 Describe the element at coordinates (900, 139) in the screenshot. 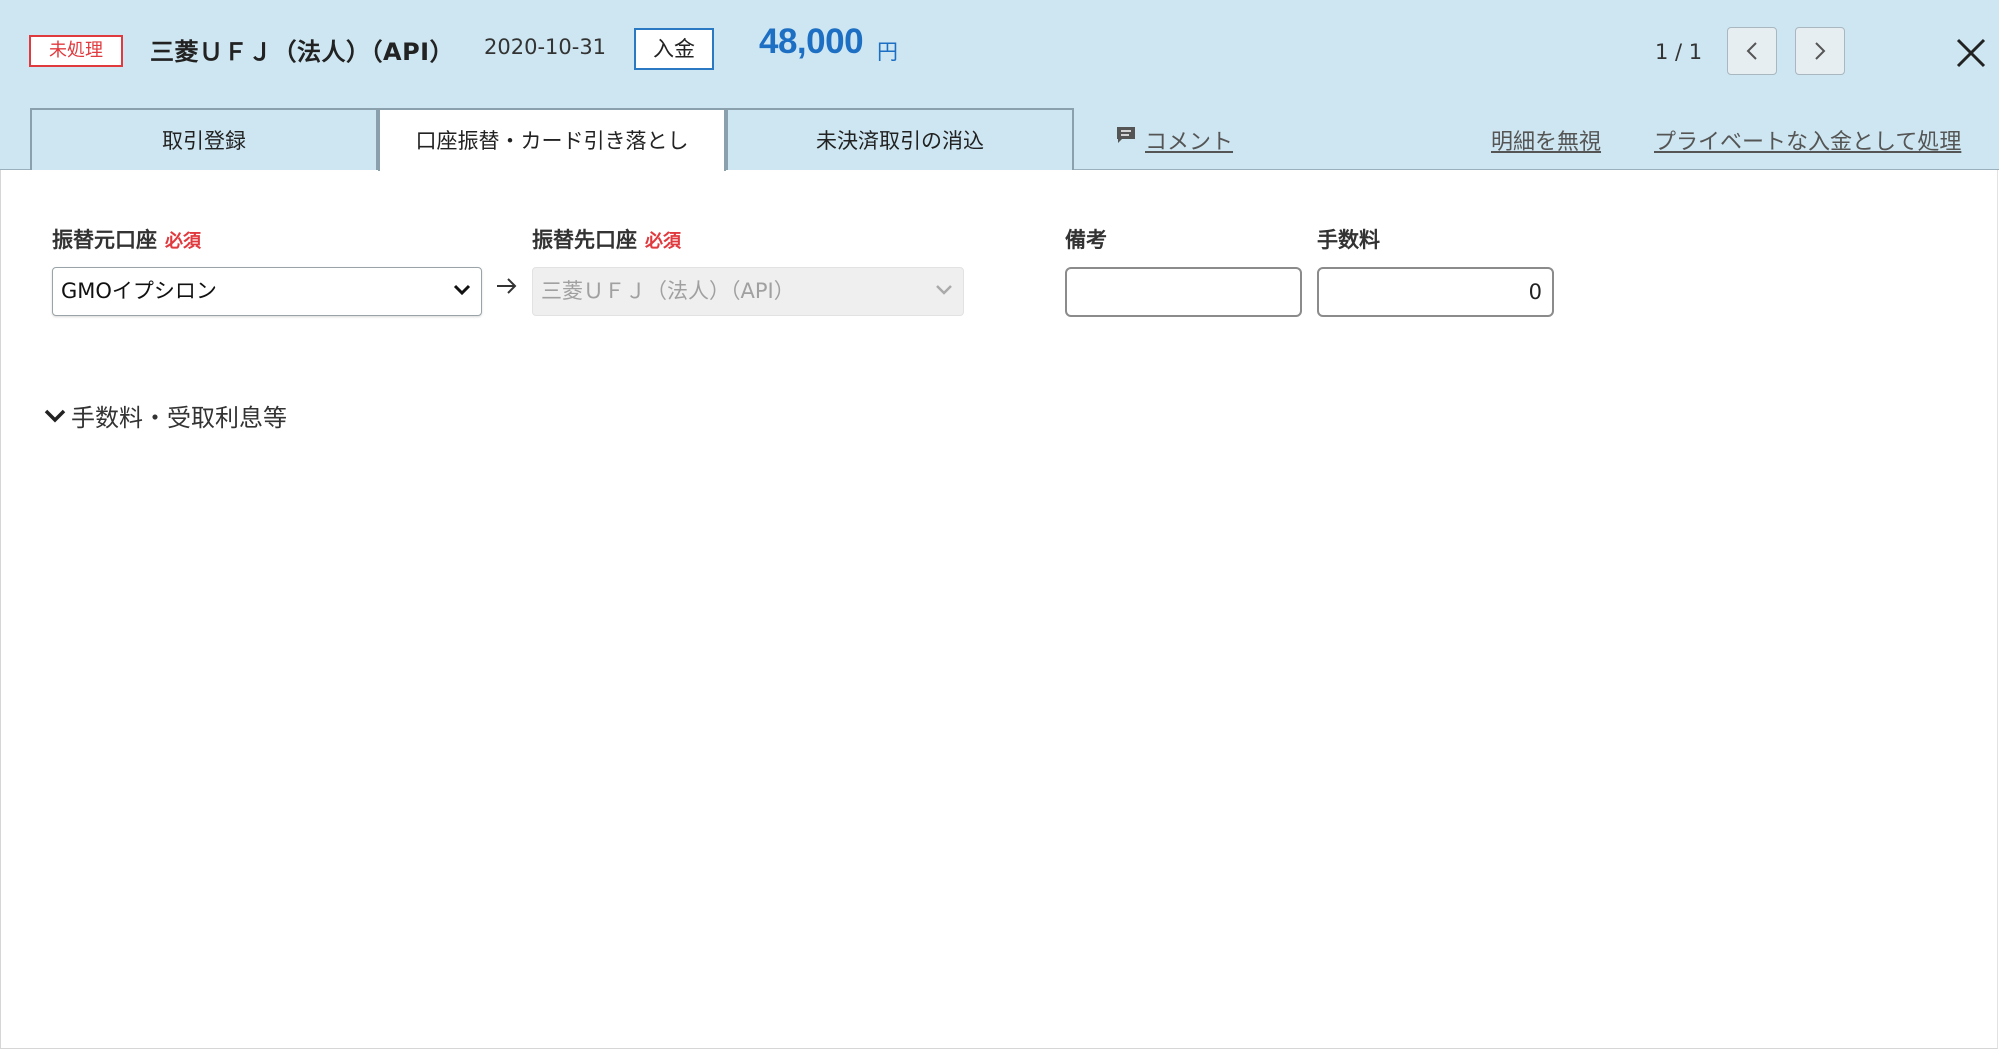

I see `tab-unsettled-clearing: 未決済取引の消込` at that location.